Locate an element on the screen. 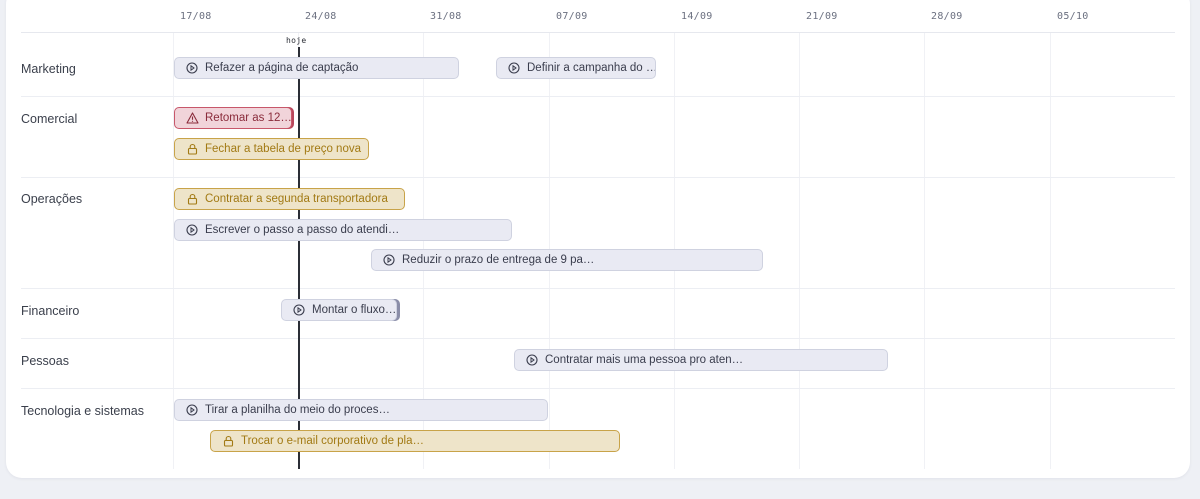  task-label: Refazer a página de captação is located at coordinates (282, 68).